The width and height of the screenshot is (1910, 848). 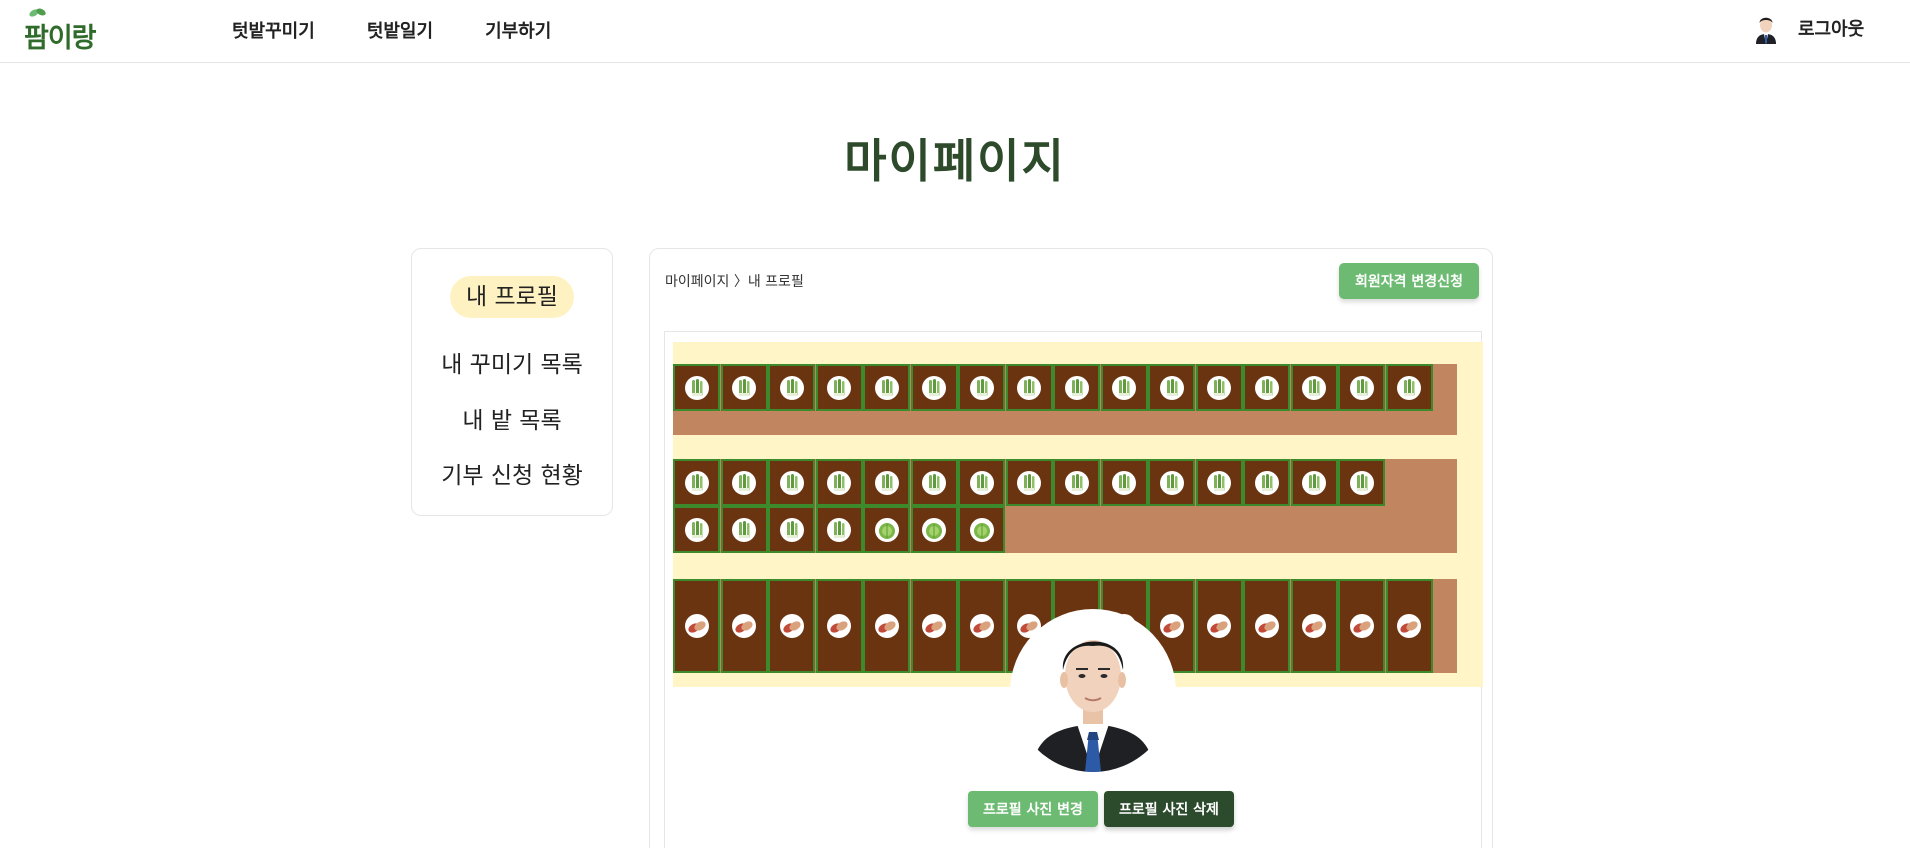 I want to click on sidebar-item-my-fields: 내 밭 목록, so click(x=512, y=418).